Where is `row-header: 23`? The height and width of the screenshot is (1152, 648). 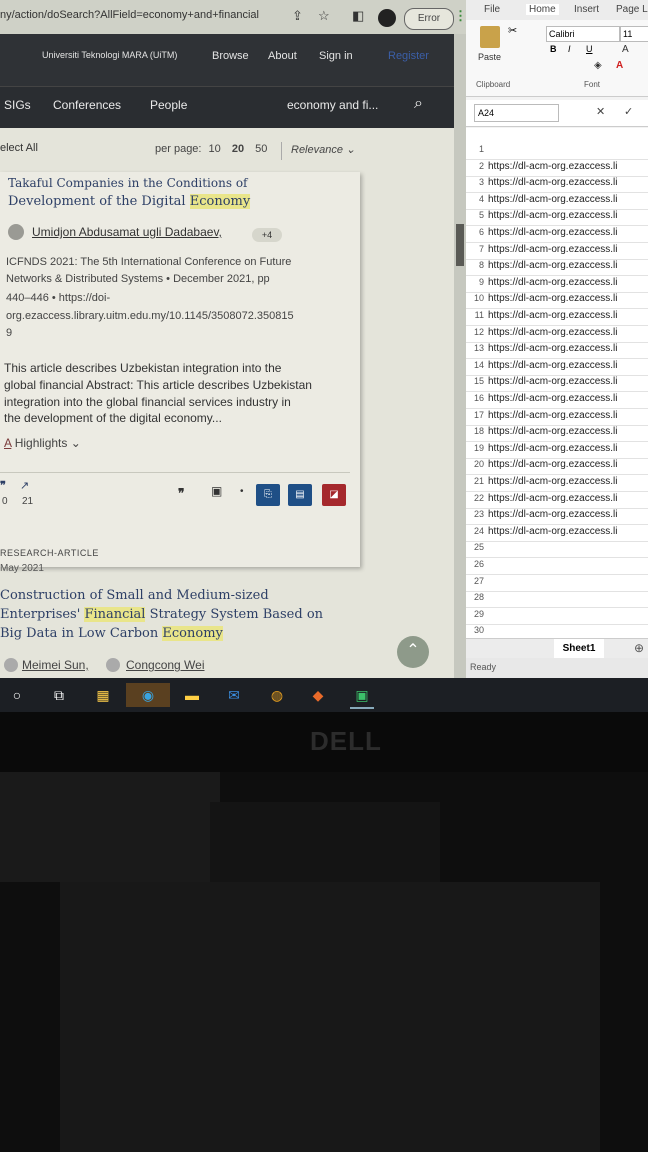
row-header: 23 is located at coordinates (477, 514).